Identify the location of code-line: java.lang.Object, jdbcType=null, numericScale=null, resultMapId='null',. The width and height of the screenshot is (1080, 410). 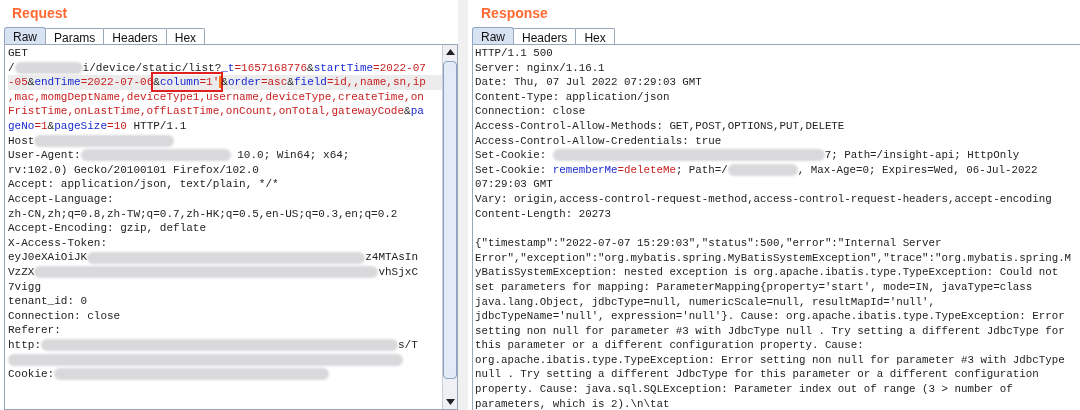
(705, 302).